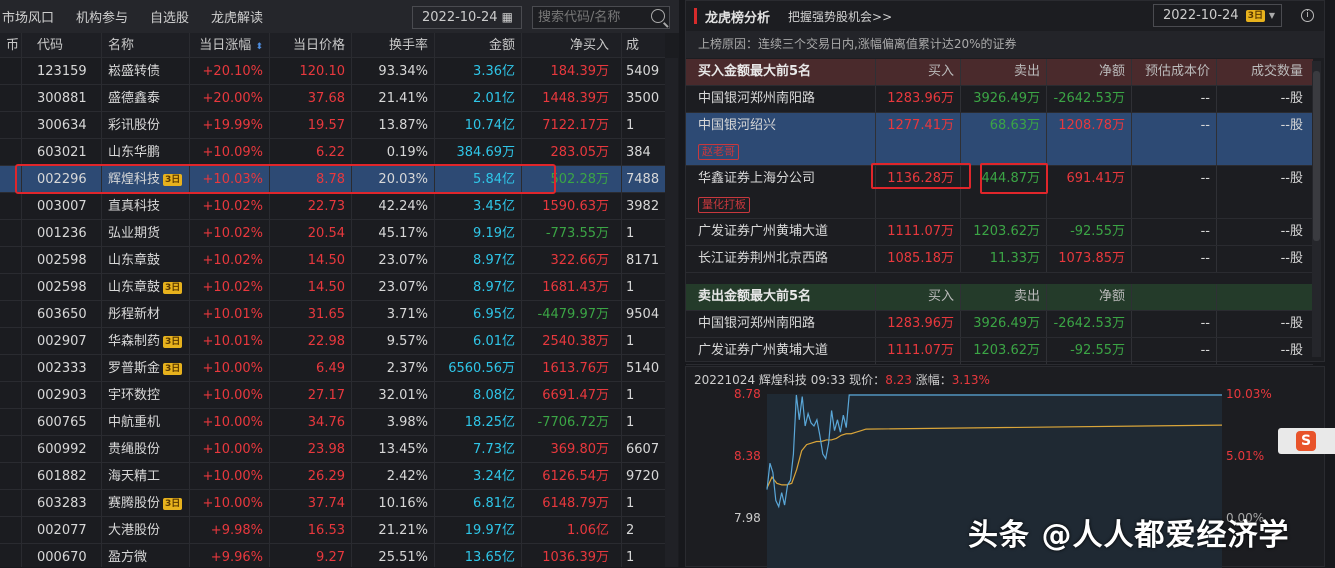 Image resolution: width=1335 pixels, height=568 pixels. Describe the element at coordinates (230, 45) in the screenshot. I see `col-header-change: 当日涨幅 ⬍` at that location.